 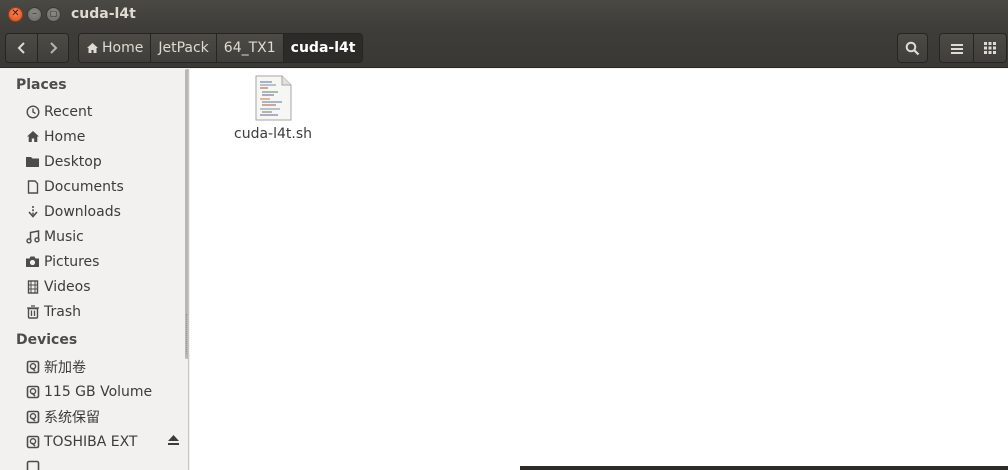 What do you see at coordinates (94, 366) in the screenshot?
I see `sidebar-item-device-1: 新加卷` at bounding box center [94, 366].